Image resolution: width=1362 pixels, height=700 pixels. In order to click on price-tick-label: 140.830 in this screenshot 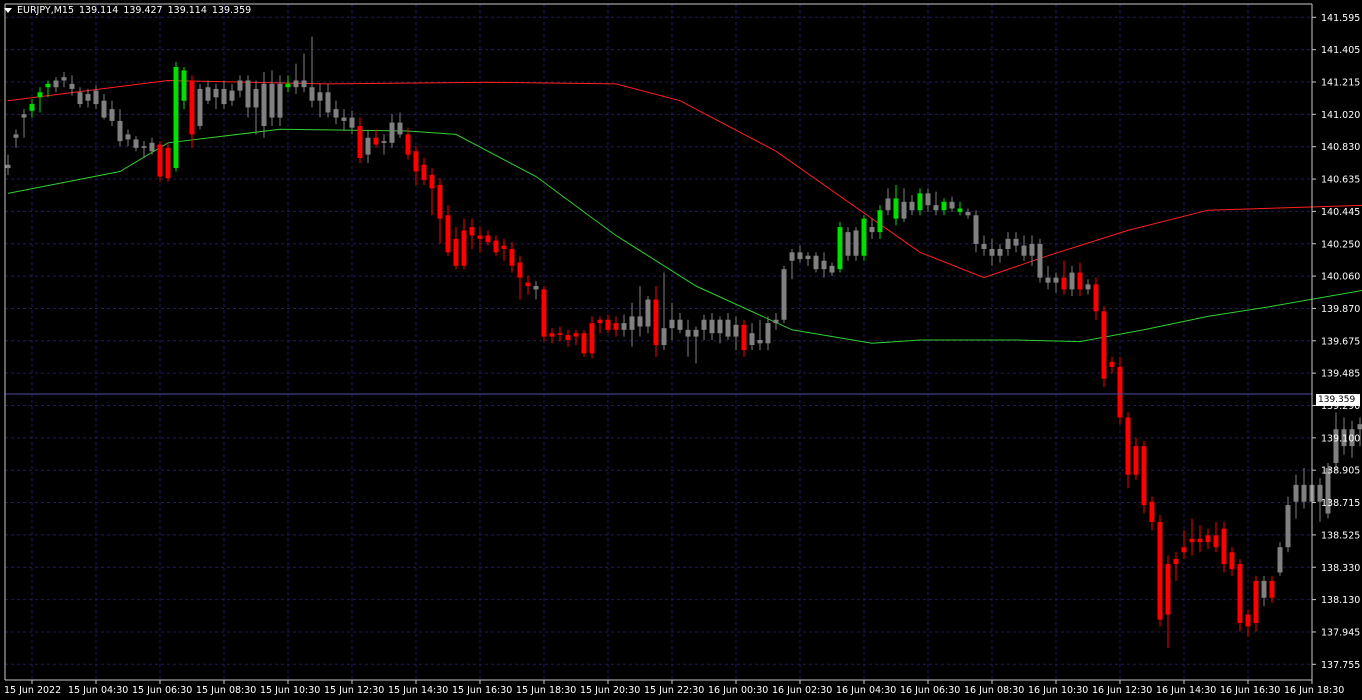, I will do `click(1340, 147)`.